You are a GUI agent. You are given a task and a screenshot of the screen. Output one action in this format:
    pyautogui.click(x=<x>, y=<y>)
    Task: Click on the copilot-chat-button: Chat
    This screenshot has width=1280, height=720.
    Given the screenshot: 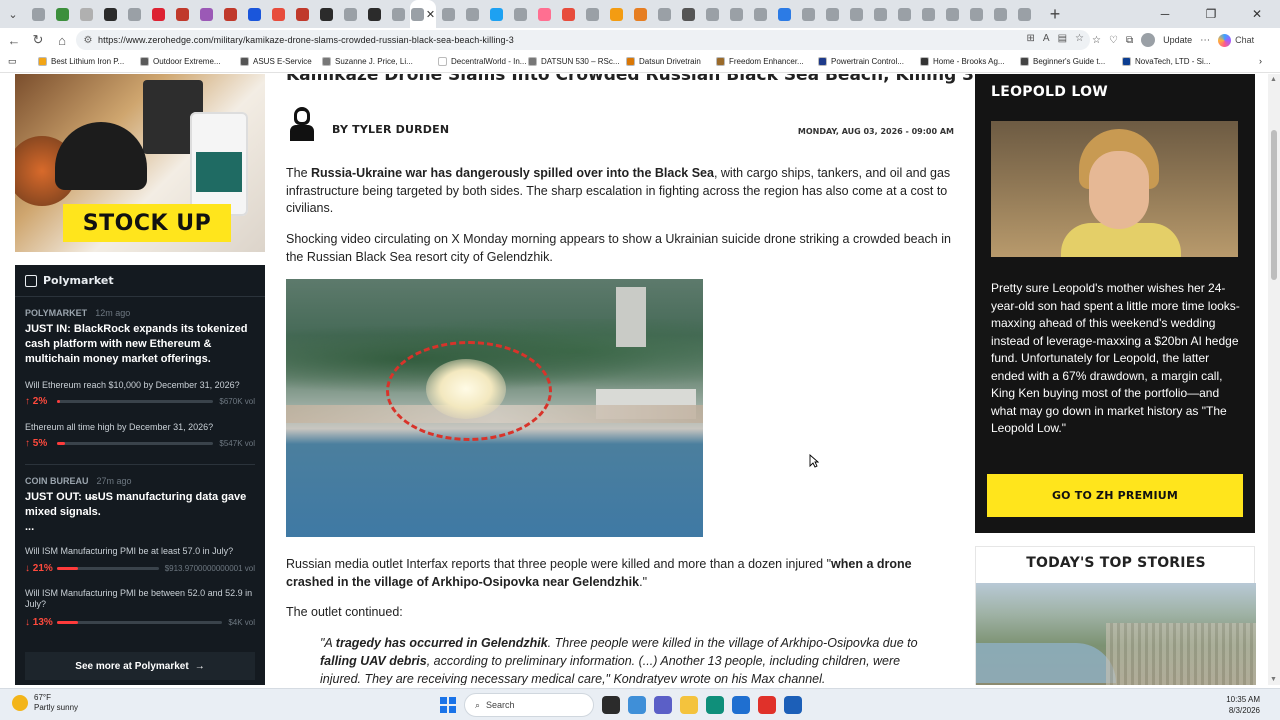 What is the action you would take?
    pyautogui.click(x=1236, y=40)
    